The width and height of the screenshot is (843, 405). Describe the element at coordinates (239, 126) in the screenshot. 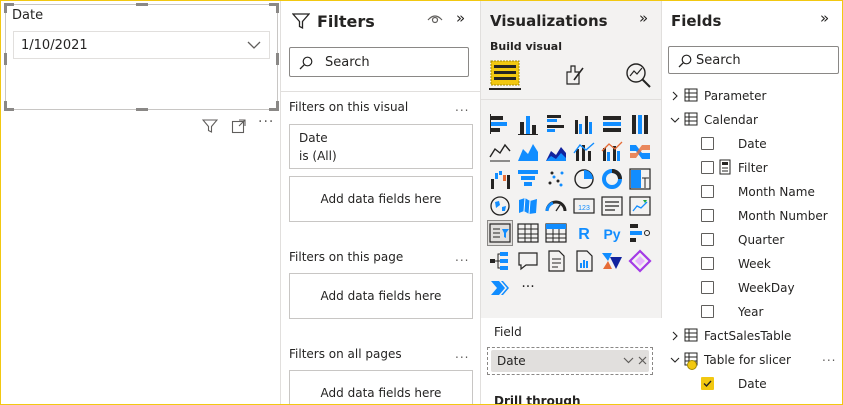

I see `focus-mode-icon` at that location.